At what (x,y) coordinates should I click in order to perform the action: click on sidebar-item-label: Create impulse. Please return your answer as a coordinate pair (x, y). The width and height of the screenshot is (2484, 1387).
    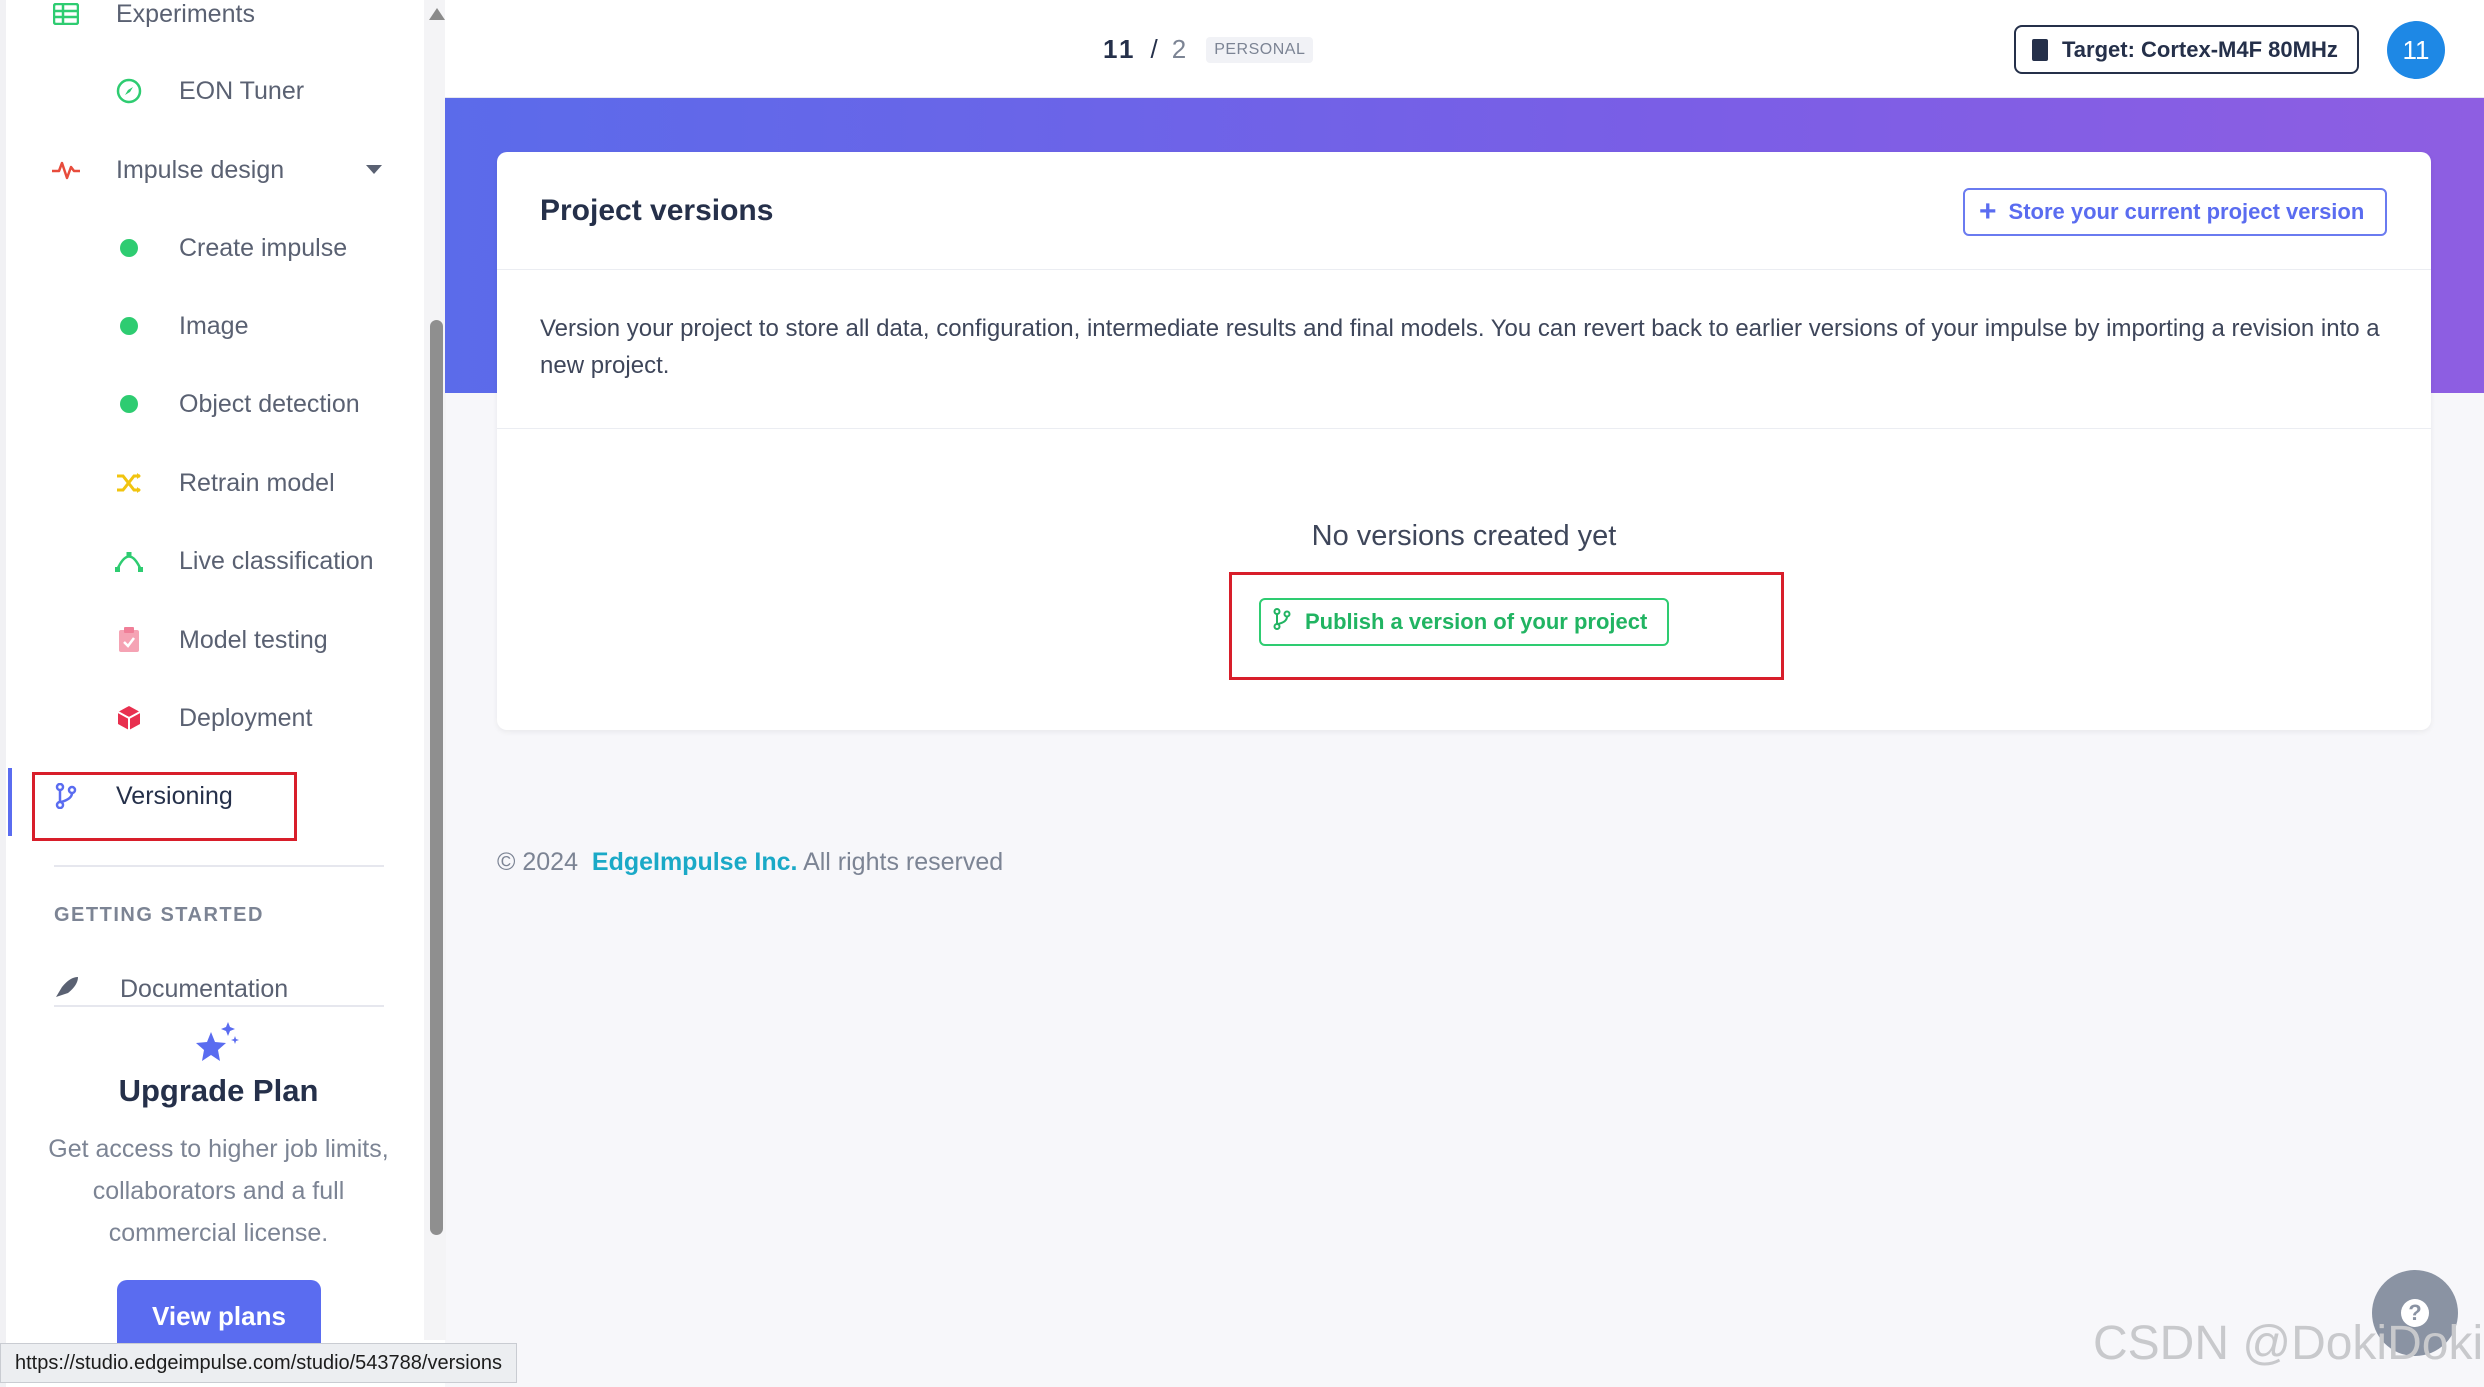
    Looking at the image, I should click on (263, 247).